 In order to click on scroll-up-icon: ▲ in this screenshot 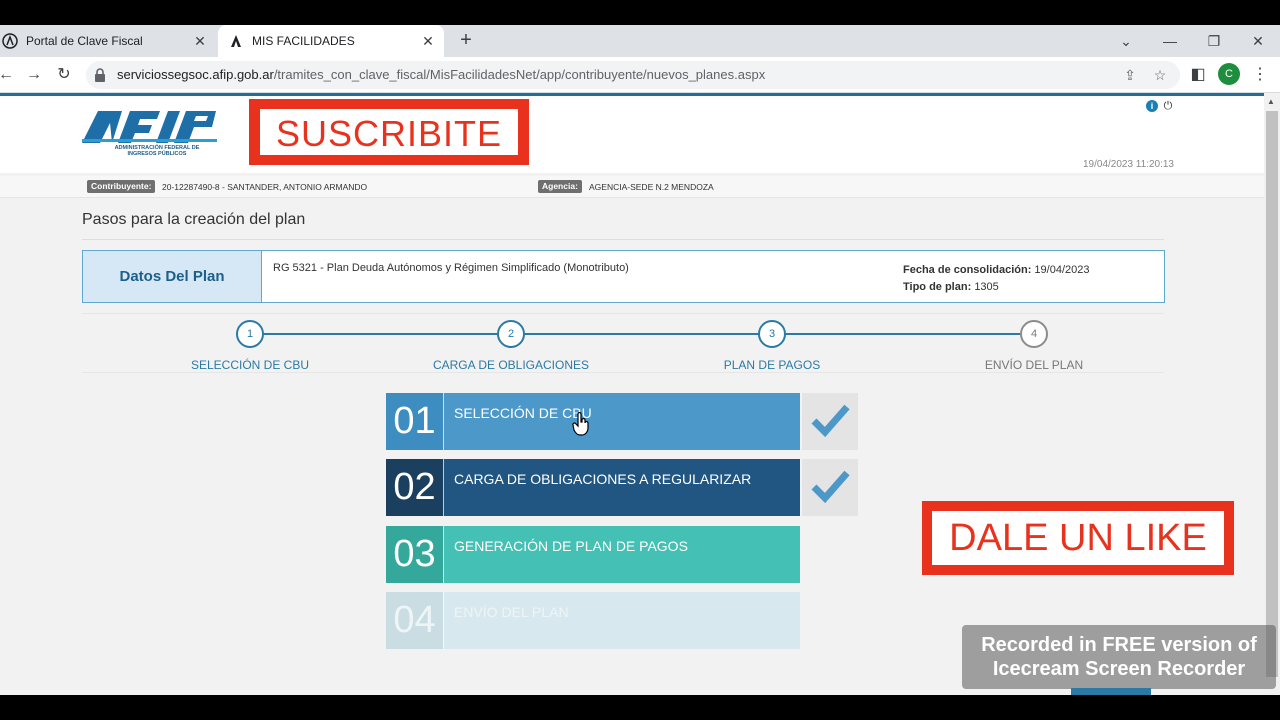, I will do `click(1271, 101)`.